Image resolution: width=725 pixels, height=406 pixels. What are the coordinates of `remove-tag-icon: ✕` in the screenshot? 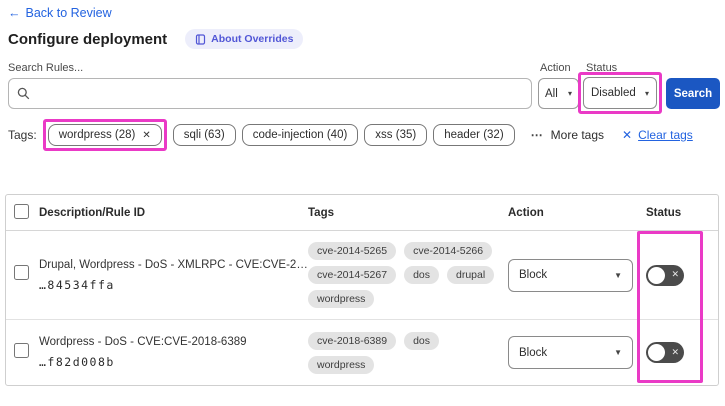 It's located at (146, 135).